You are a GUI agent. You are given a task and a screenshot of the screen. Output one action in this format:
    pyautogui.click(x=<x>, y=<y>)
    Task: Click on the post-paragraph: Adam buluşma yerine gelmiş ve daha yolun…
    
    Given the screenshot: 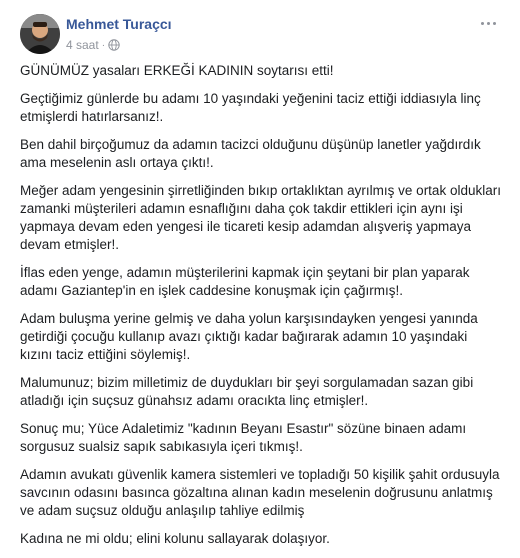 What is the action you would take?
    pyautogui.click(x=249, y=336)
    